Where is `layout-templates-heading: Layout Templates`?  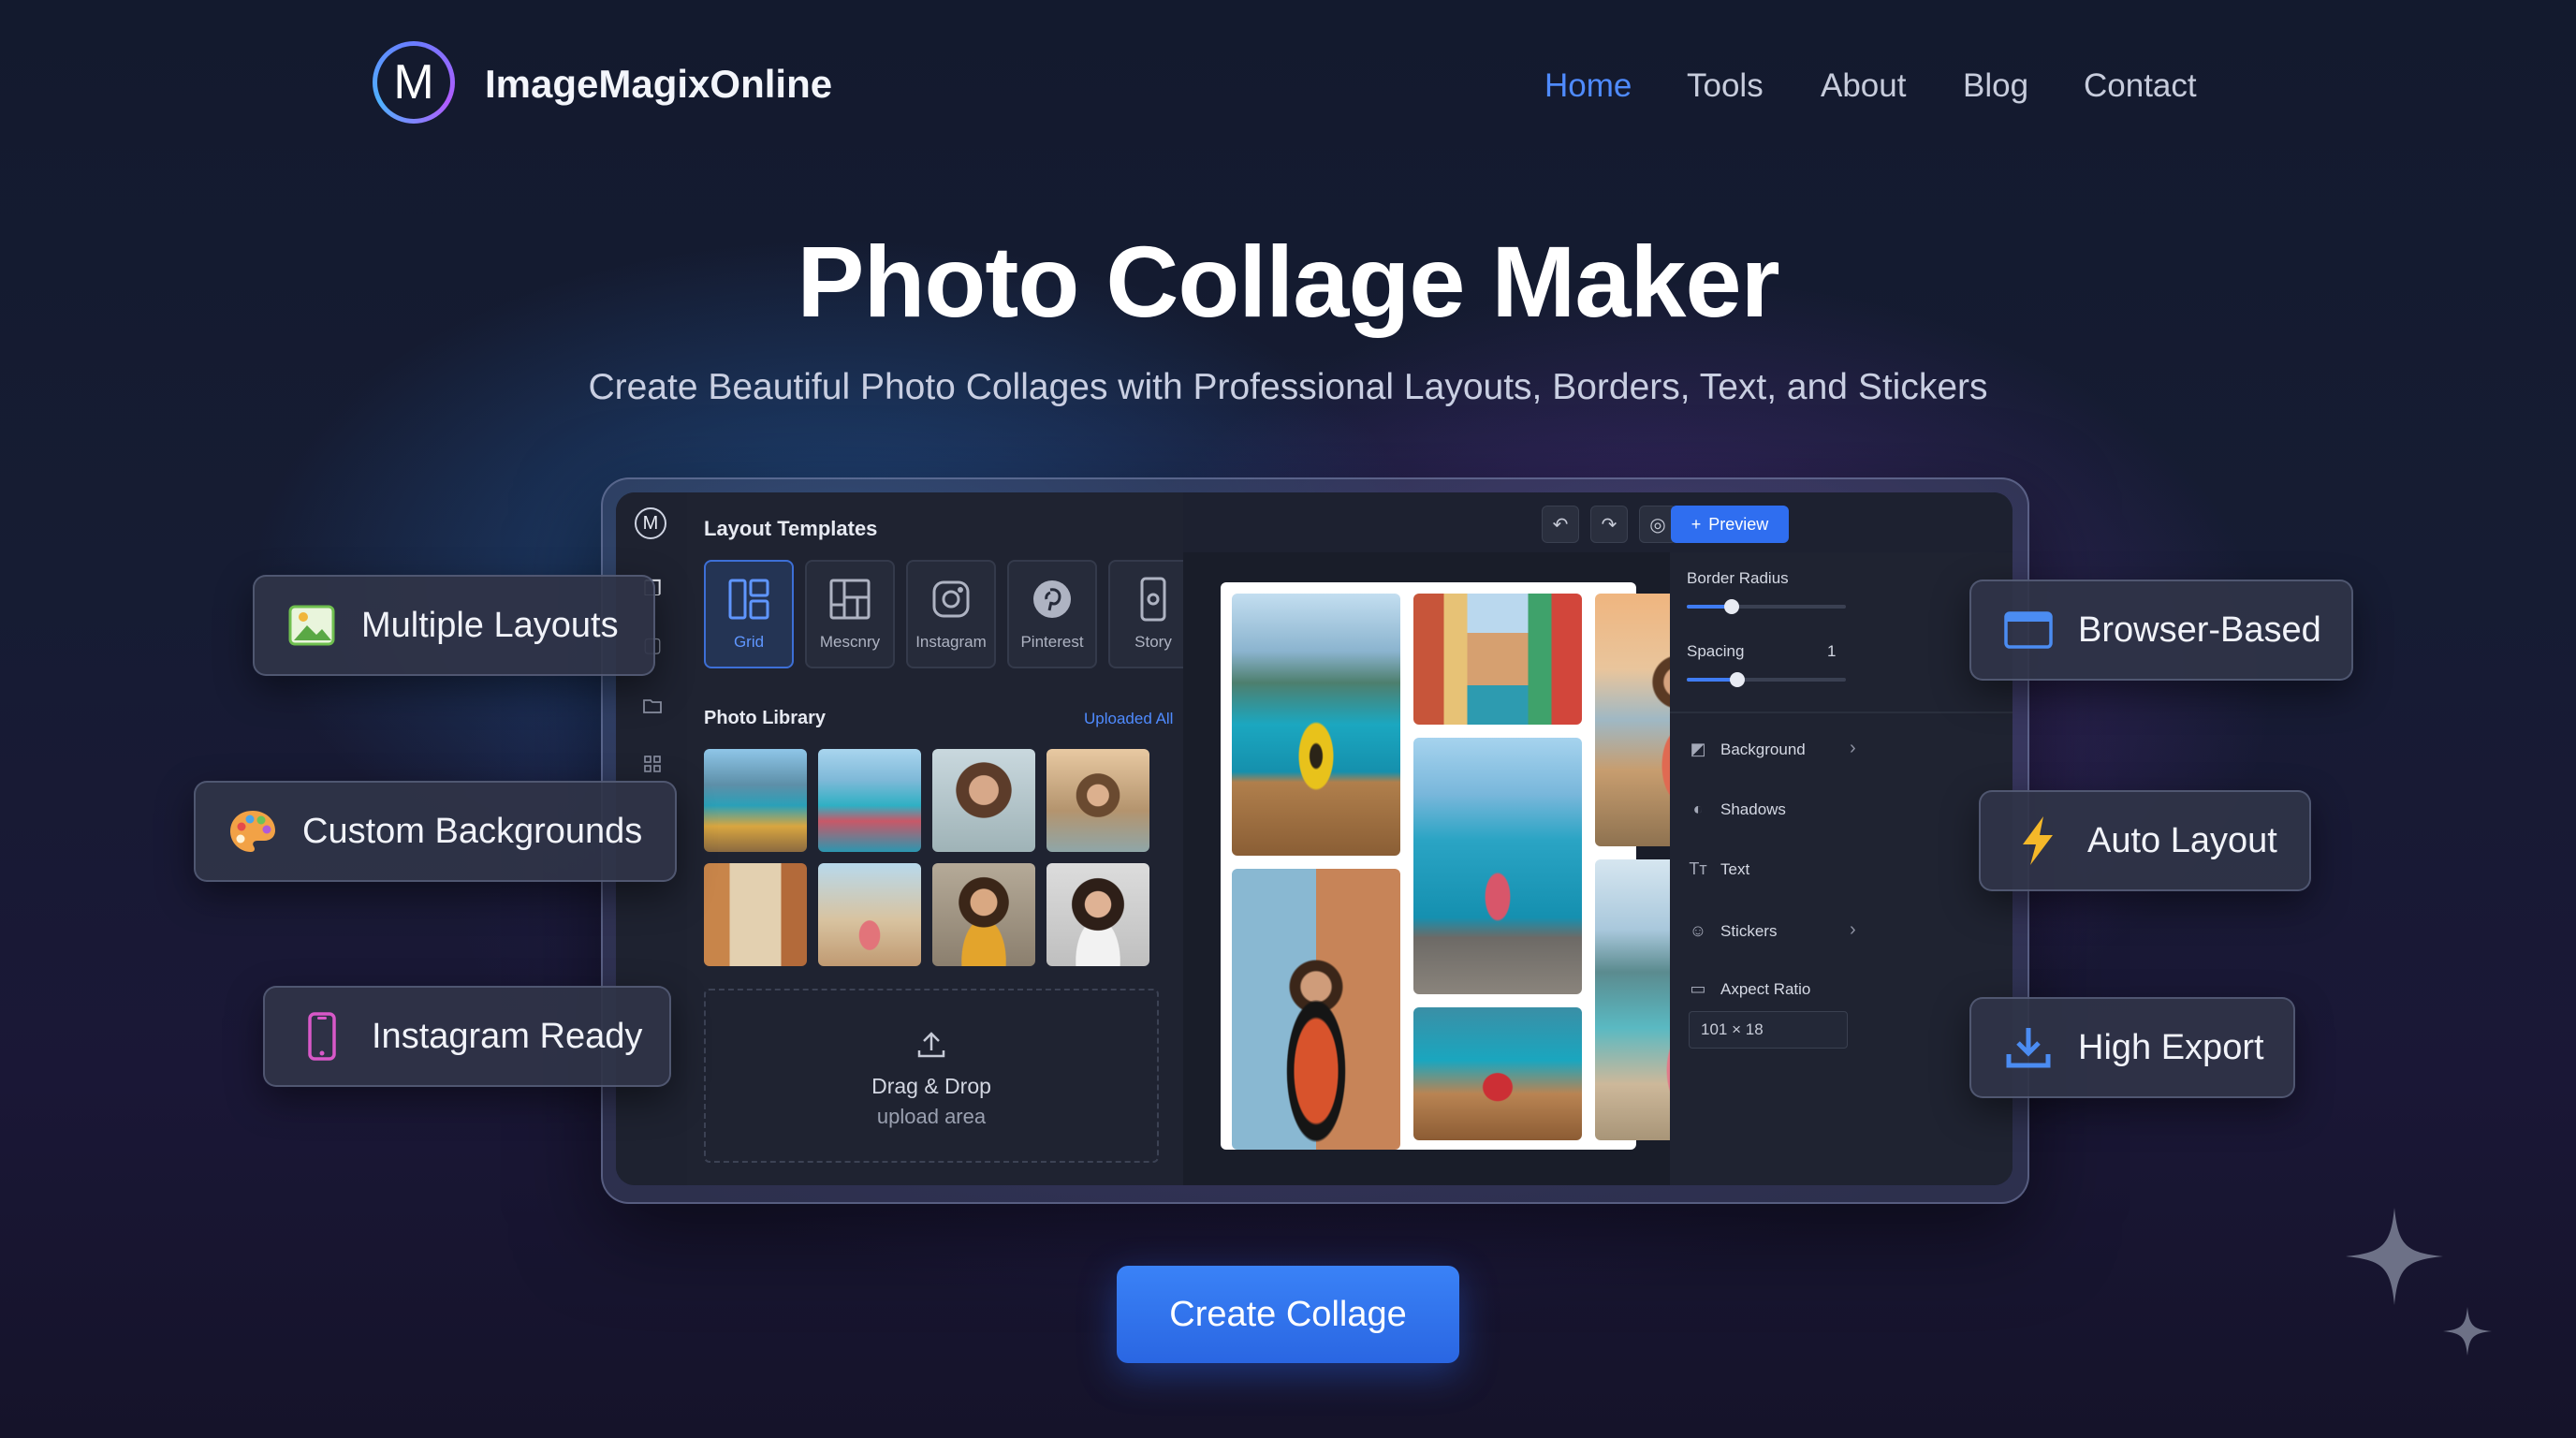
layout-templates-heading: Layout Templates is located at coordinates (791, 528).